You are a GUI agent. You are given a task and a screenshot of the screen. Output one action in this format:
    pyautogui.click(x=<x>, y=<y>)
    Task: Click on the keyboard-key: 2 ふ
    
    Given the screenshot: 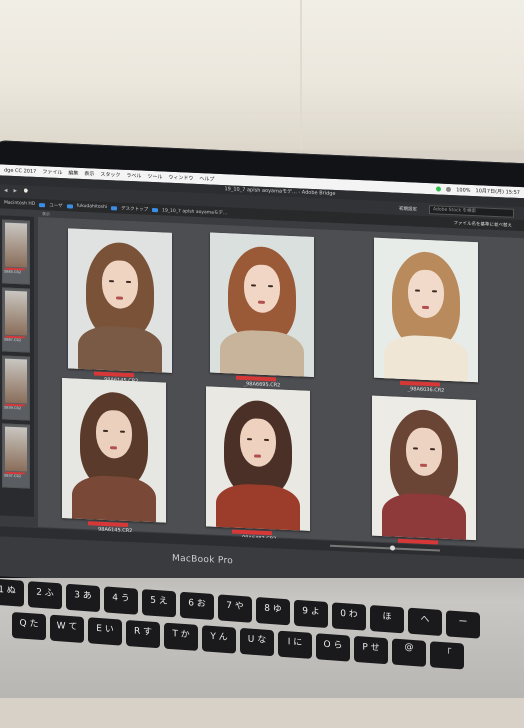 What is the action you would take?
    pyautogui.click(x=45, y=595)
    